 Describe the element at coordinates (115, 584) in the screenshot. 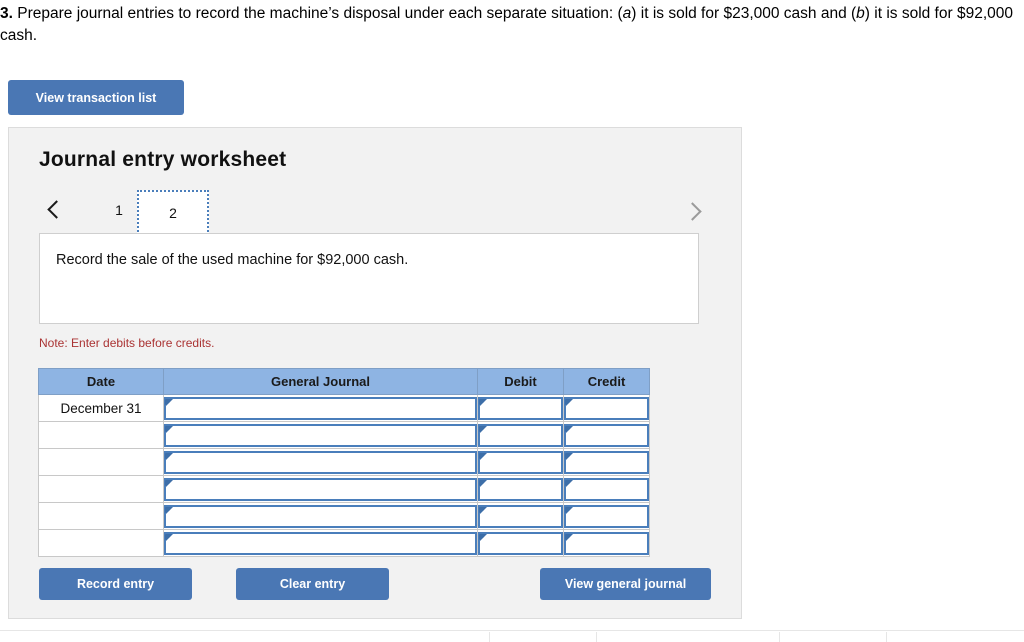

I see `record-entry-button: Record entry` at that location.